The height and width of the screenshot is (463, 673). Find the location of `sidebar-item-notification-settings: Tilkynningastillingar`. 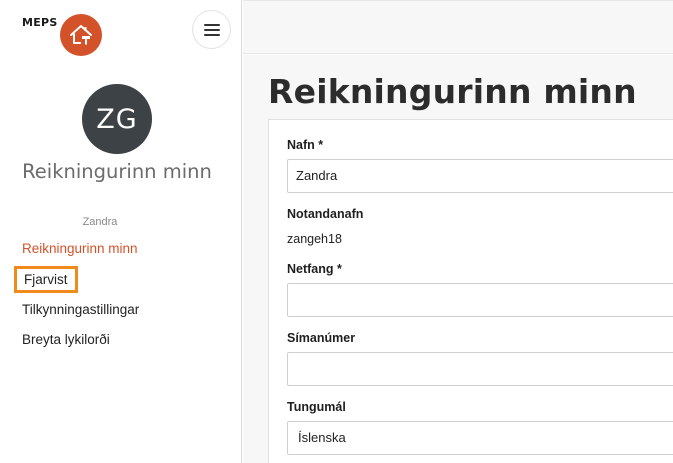

sidebar-item-notification-settings: Tilkynningastillingar is located at coordinates (80, 309).